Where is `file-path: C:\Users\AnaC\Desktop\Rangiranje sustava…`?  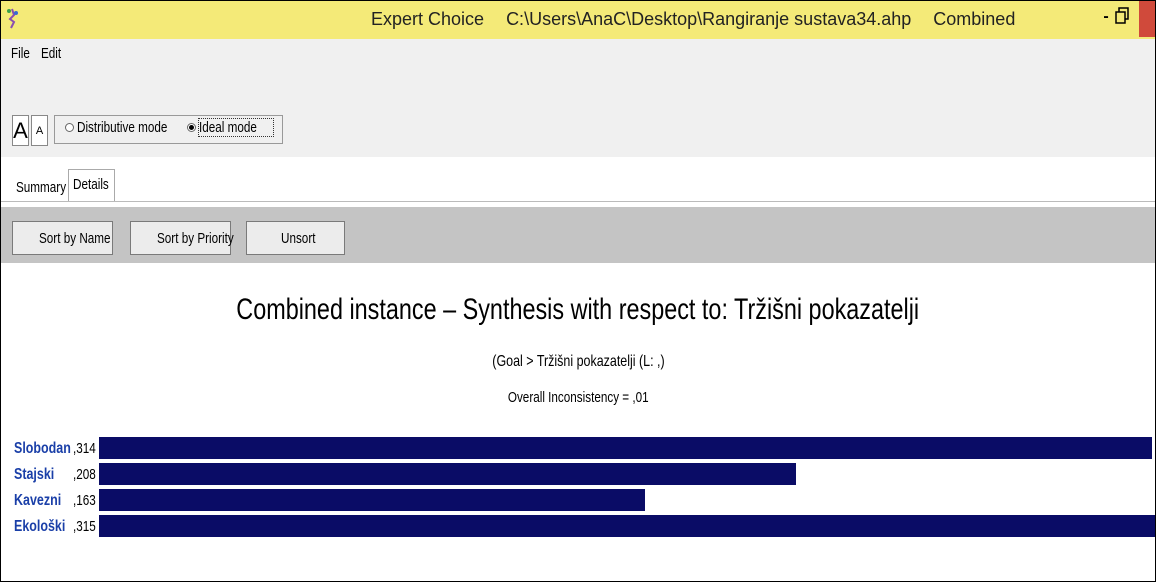 file-path: C:\Users\AnaC\Desktop\Rangiranje sustava… is located at coordinates (709, 19).